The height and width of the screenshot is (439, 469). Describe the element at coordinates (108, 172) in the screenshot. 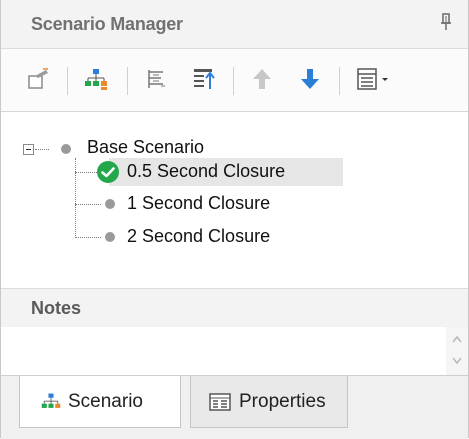

I see `current-scenario-check-icon` at that location.